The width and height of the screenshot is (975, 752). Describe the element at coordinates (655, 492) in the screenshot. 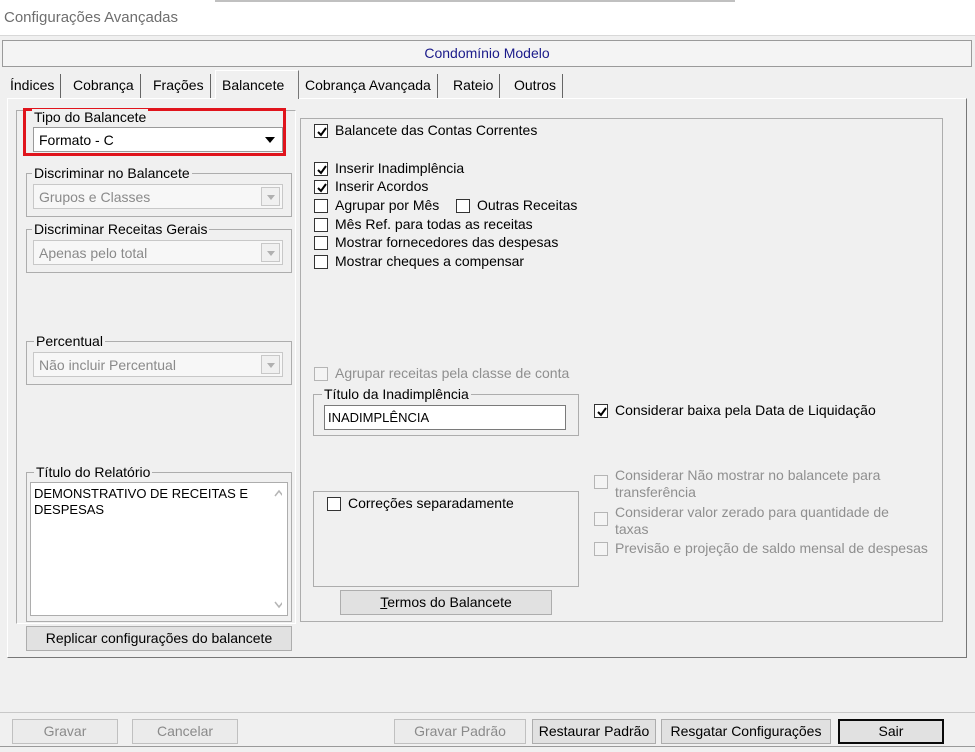

I see `nao-mostrar-line2: transferência` at that location.